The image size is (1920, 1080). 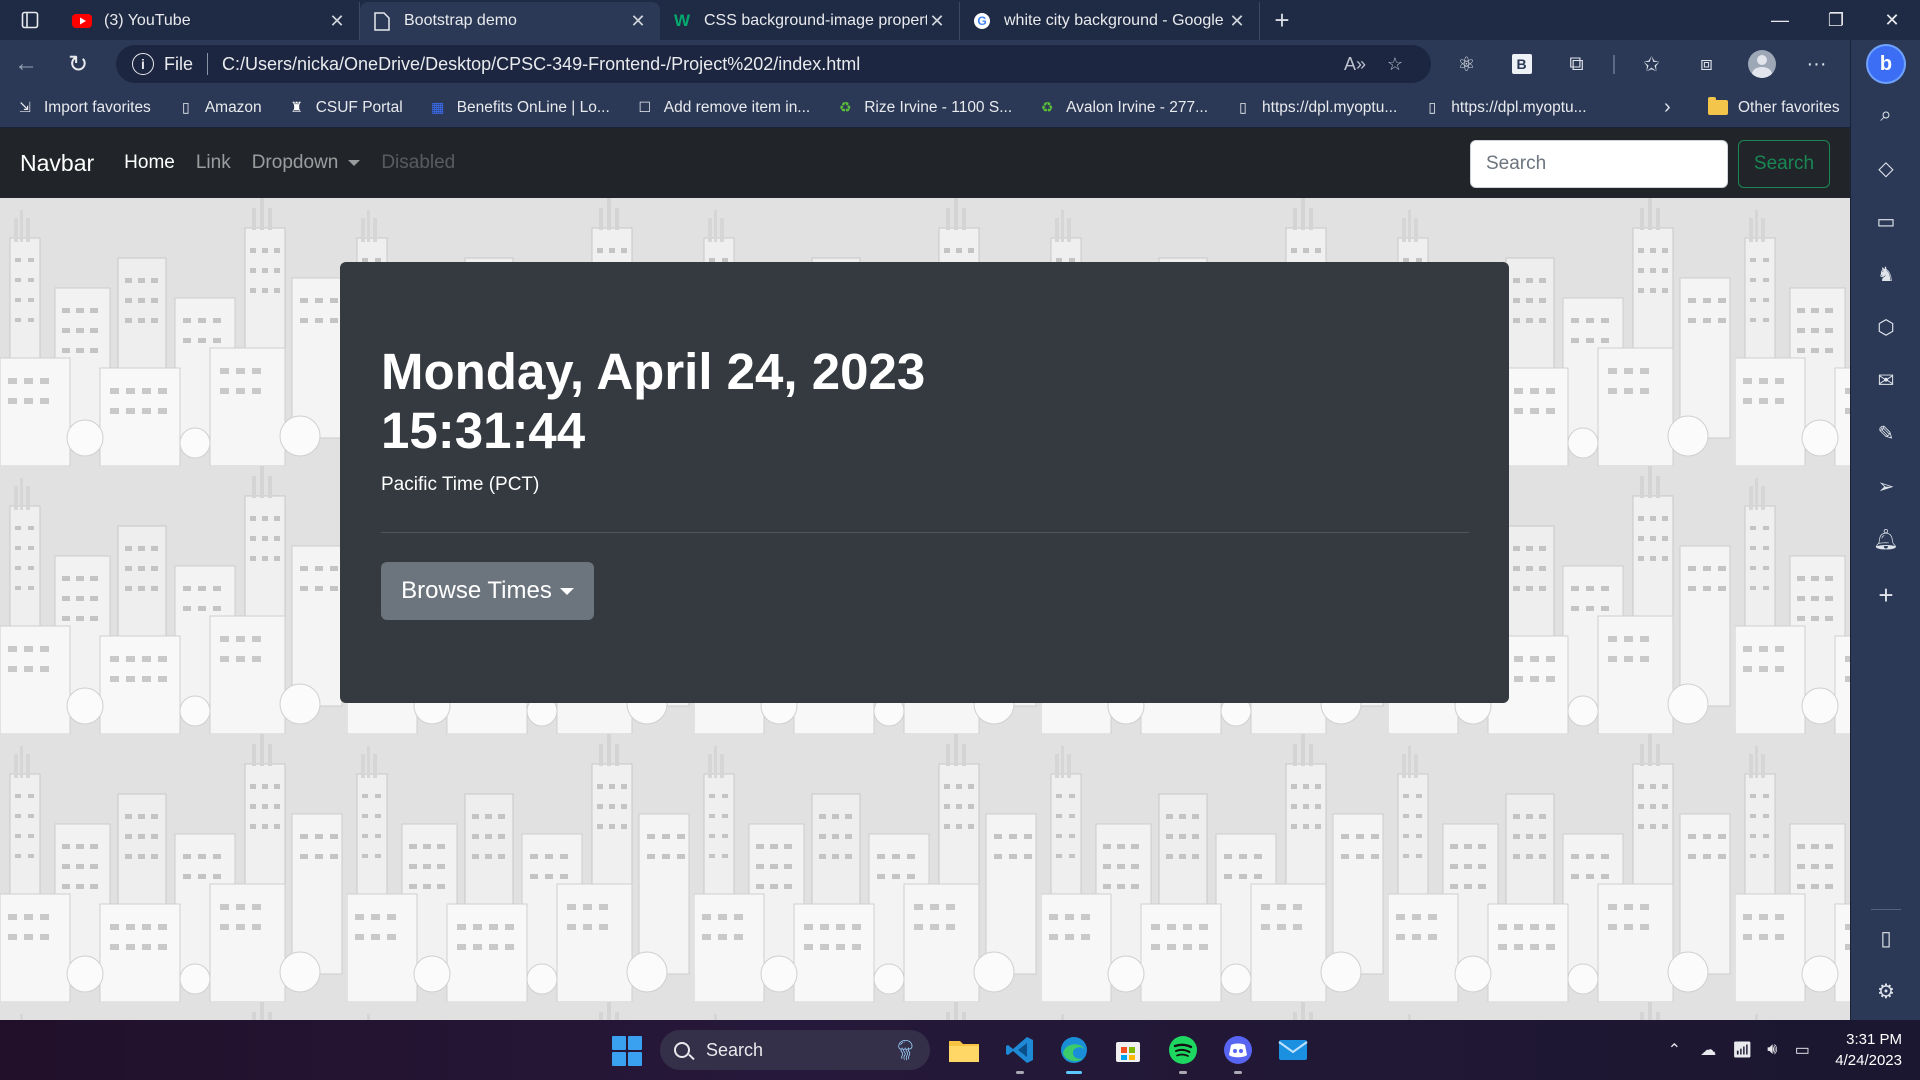 What do you see at coordinates (795, 1050) in the screenshot?
I see `taskbar-search: Search 🪼︎` at bounding box center [795, 1050].